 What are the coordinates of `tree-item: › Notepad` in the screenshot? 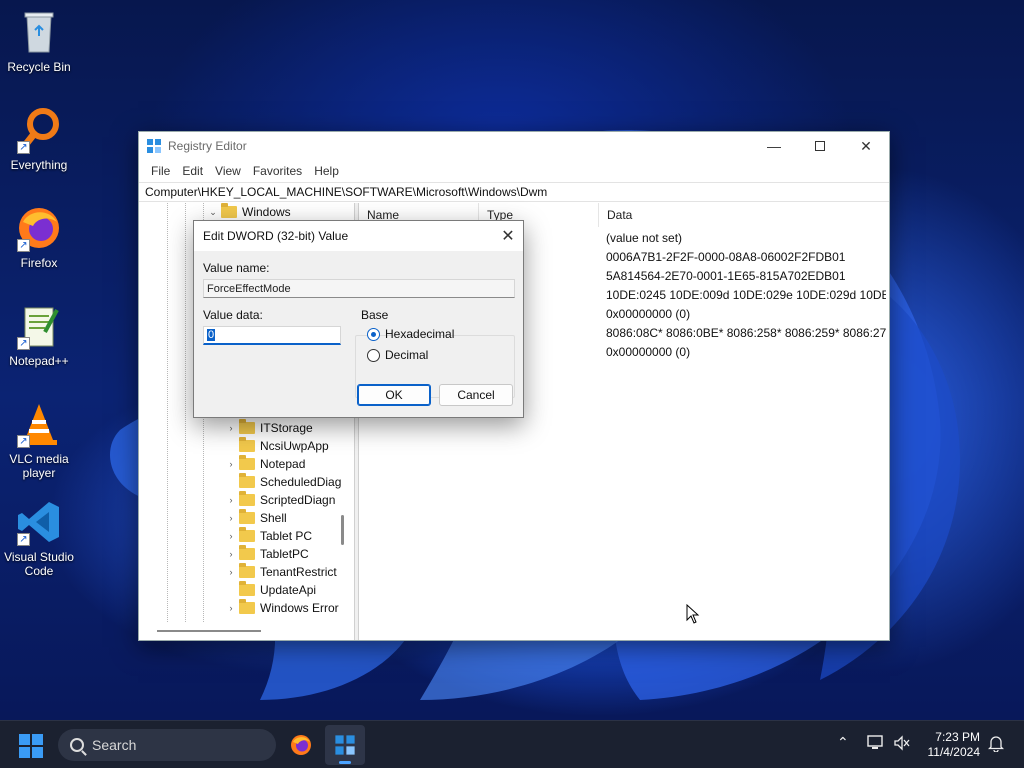 It's located at (265, 464).